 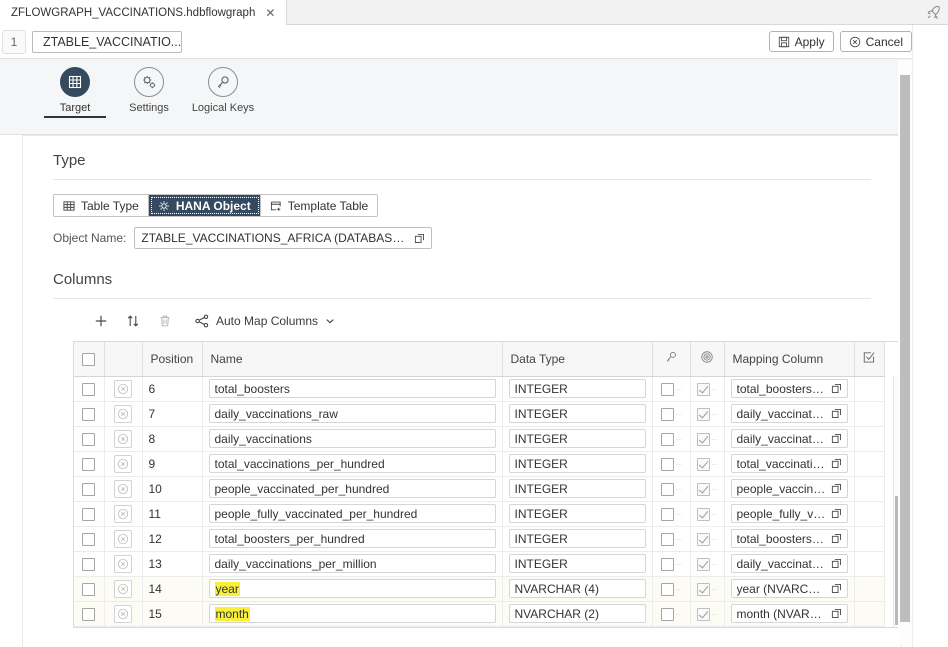 I want to click on row-name-cell: total_boosters, so click(x=352, y=389).